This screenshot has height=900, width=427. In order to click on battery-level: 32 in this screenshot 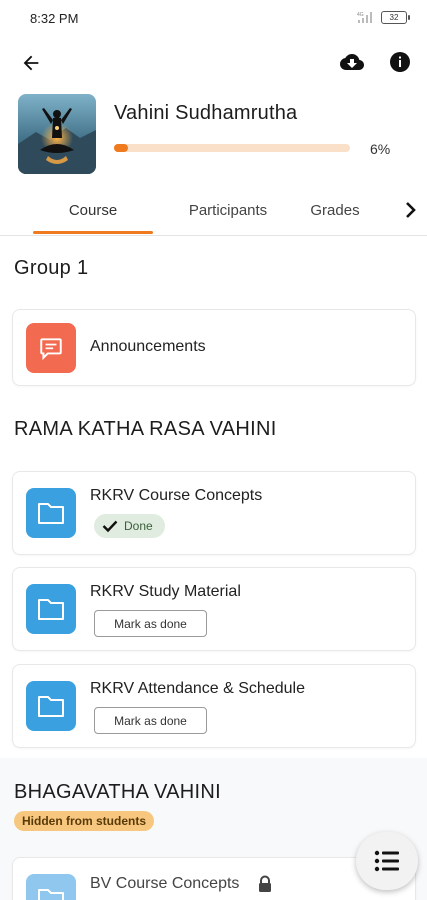, I will do `click(394, 17)`.